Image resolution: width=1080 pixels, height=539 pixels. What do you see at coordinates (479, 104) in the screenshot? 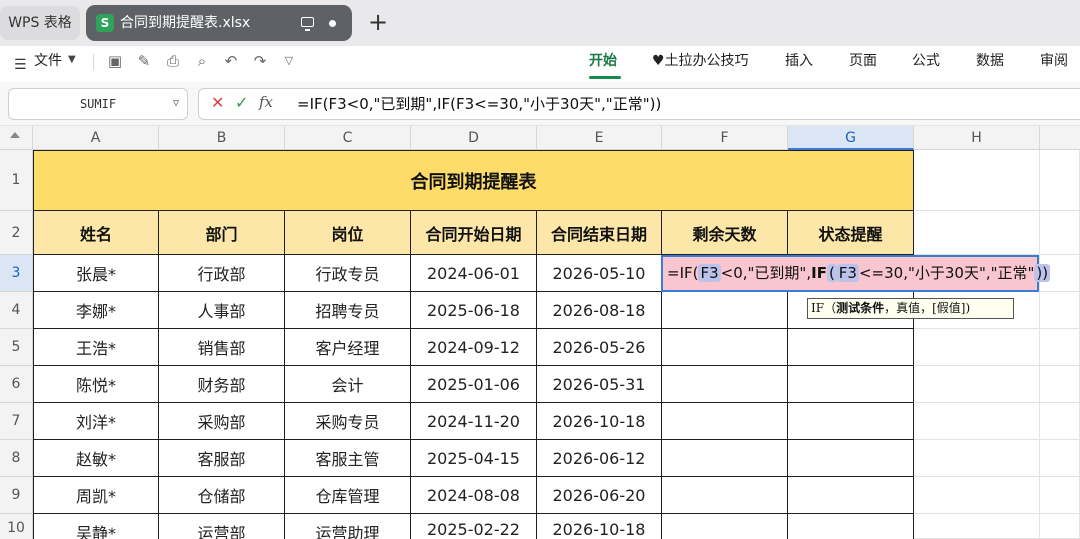
I see `formula-text: =IF(F3<0,"已到期",IF(F3<=30,"小于30天","正常"))` at bounding box center [479, 104].